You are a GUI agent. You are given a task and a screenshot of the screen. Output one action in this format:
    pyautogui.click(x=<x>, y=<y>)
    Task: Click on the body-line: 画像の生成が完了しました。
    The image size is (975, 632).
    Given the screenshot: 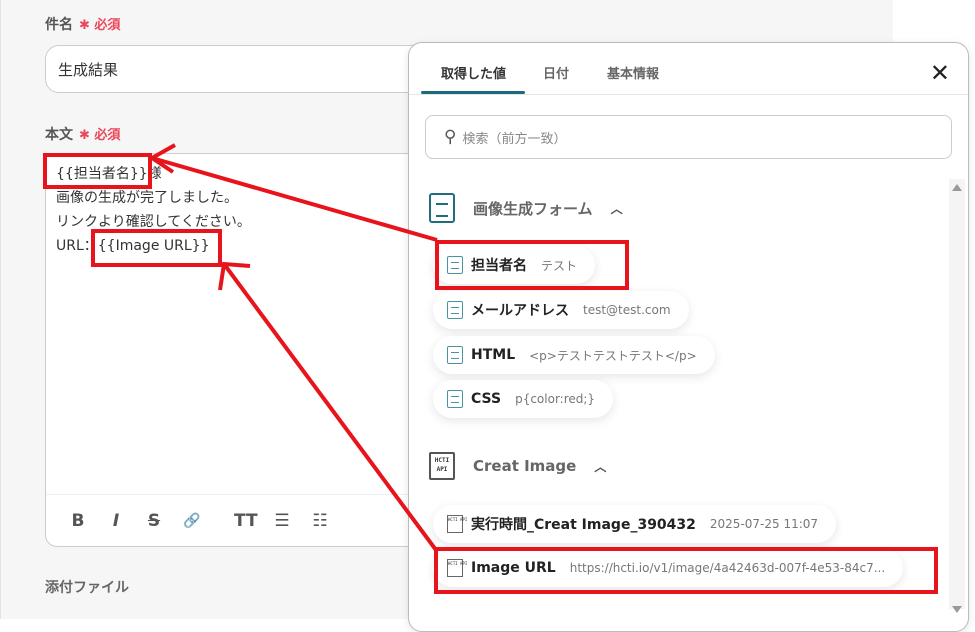 What is the action you would take?
    pyautogui.click(x=147, y=198)
    